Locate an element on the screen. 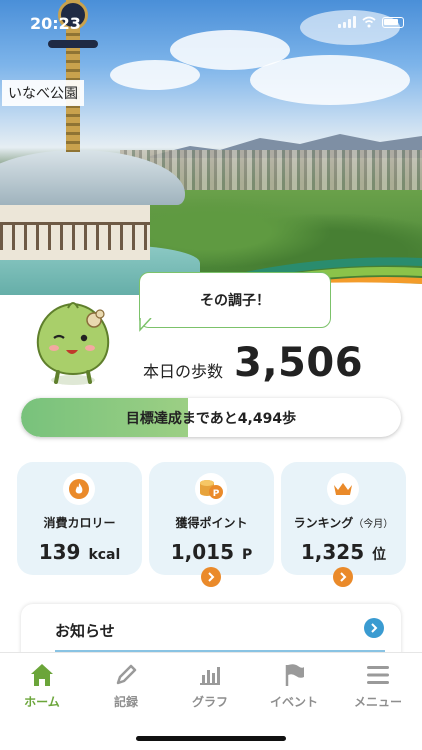  calorie-card: 消費カロリー 139 kcal is located at coordinates (79, 518).